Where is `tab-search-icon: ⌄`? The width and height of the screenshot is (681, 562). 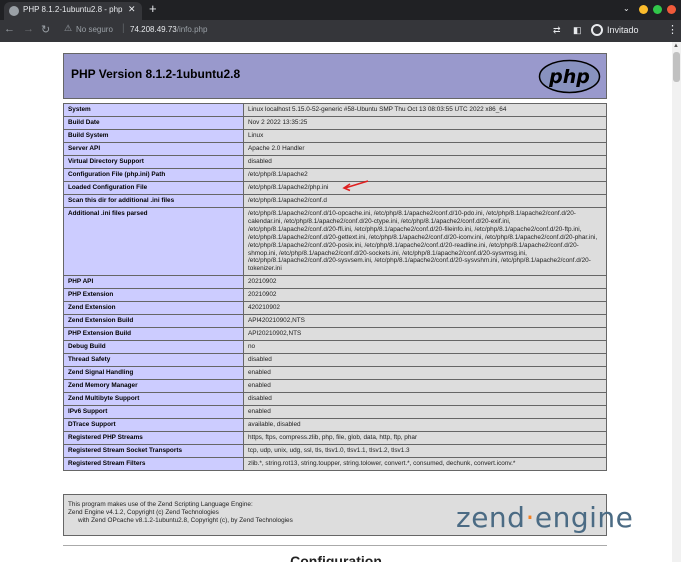 tab-search-icon: ⌄ is located at coordinates (626, 8).